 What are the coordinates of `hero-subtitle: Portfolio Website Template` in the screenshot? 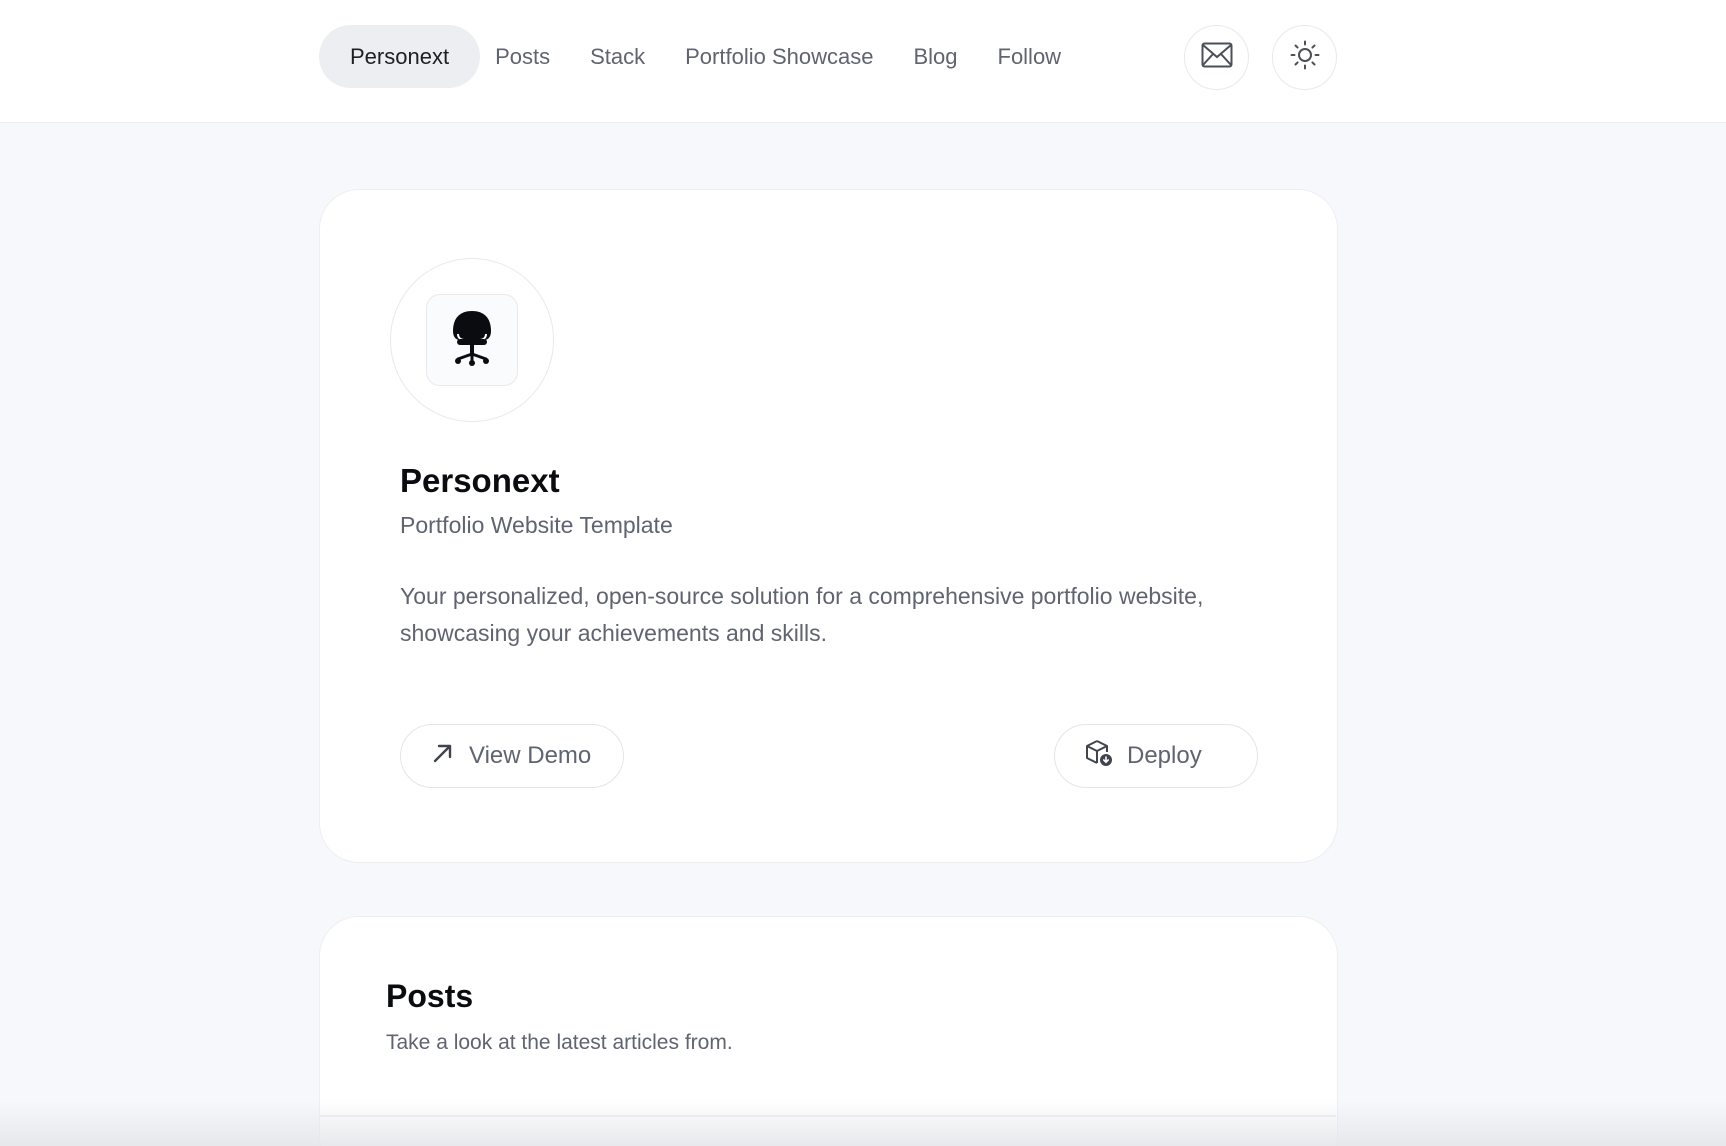 It's located at (536, 525).